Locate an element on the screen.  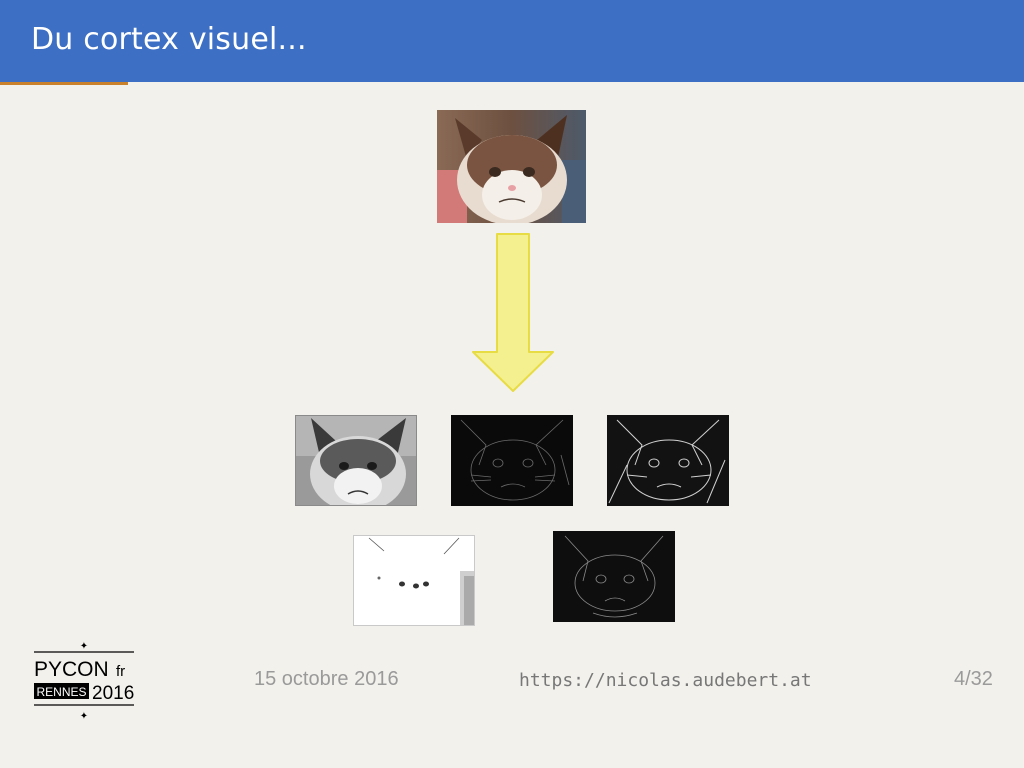
logo-city: RENNES is located at coordinates (61, 692).